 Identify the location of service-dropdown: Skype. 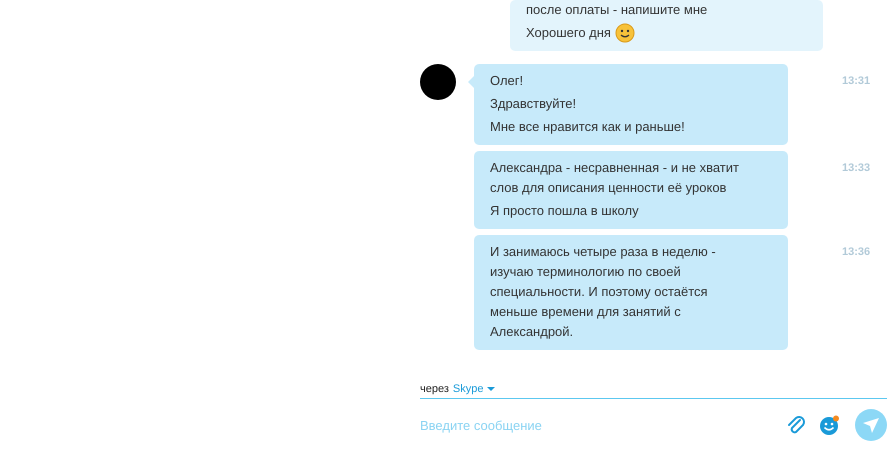
(474, 389).